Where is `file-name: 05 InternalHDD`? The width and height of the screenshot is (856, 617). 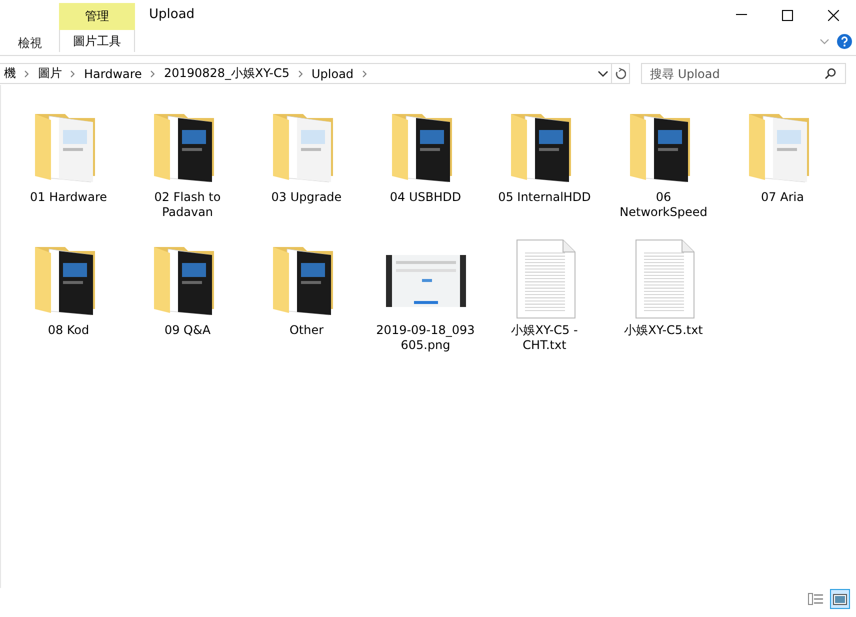 file-name: 05 InternalHDD is located at coordinates (544, 197).